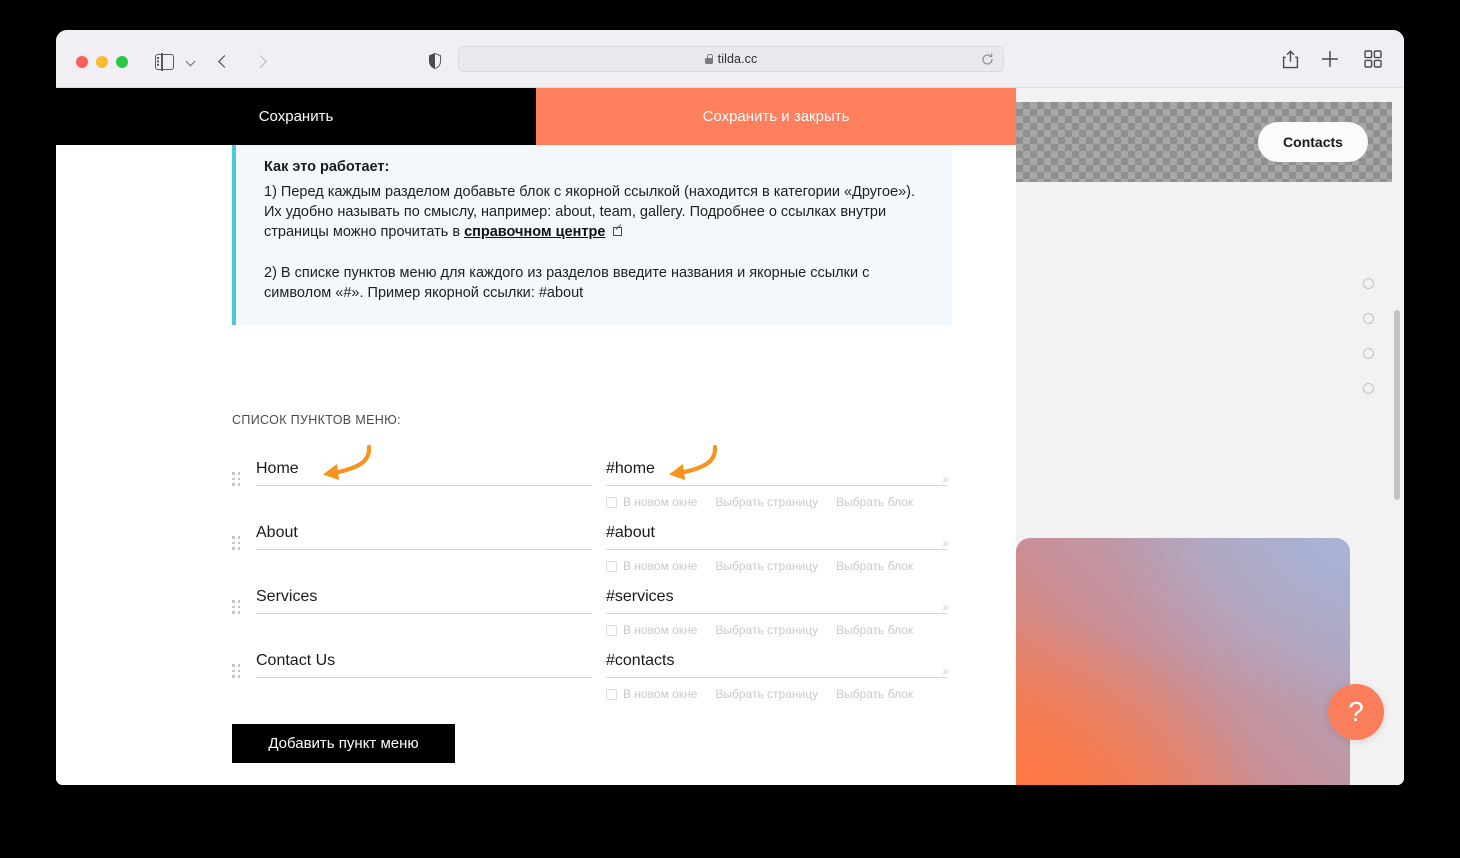 The width and height of the screenshot is (1460, 858). I want to click on preview-header-transparent: Contacts, so click(1204, 142).